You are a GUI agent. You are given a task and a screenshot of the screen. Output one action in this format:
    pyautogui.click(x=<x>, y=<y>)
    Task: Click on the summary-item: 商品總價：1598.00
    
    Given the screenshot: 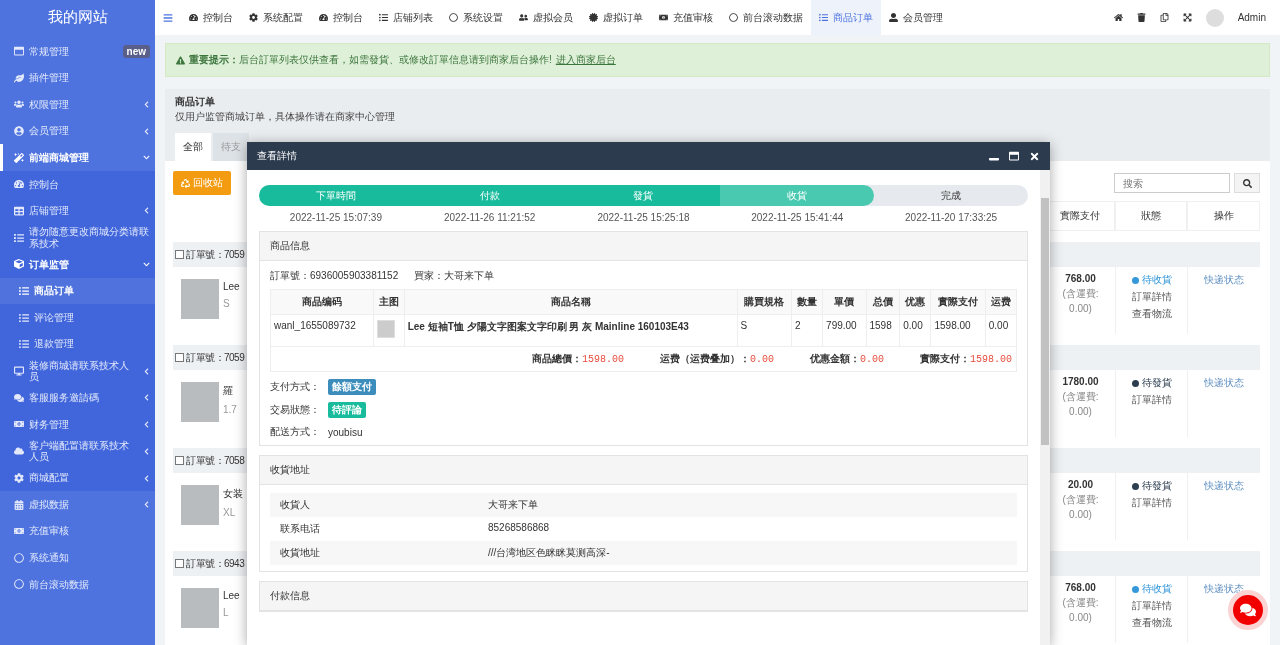 What is the action you would take?
    pyautogui.click(x=577, y=359)
    